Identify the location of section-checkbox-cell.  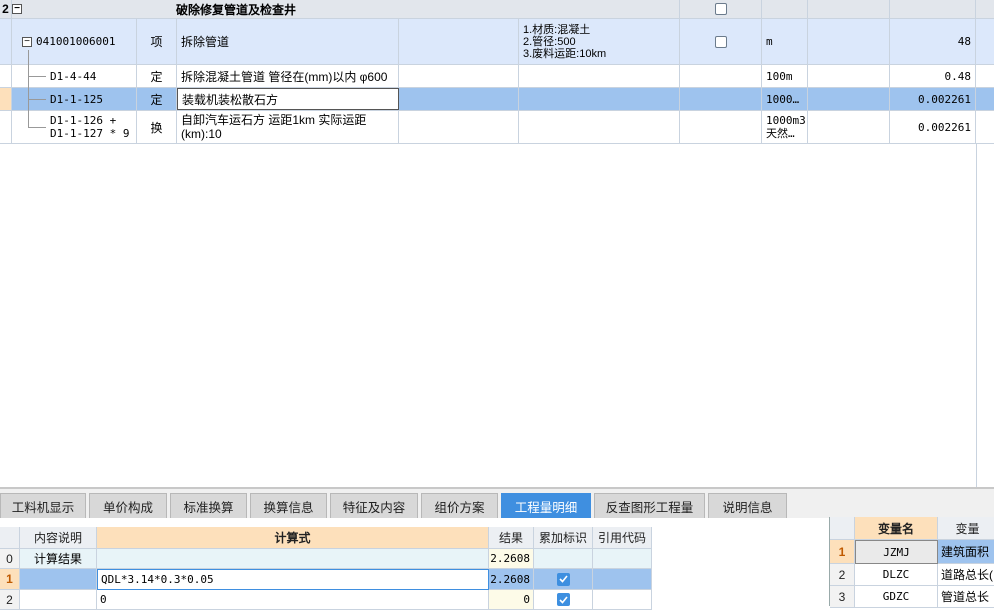
(721, 9).